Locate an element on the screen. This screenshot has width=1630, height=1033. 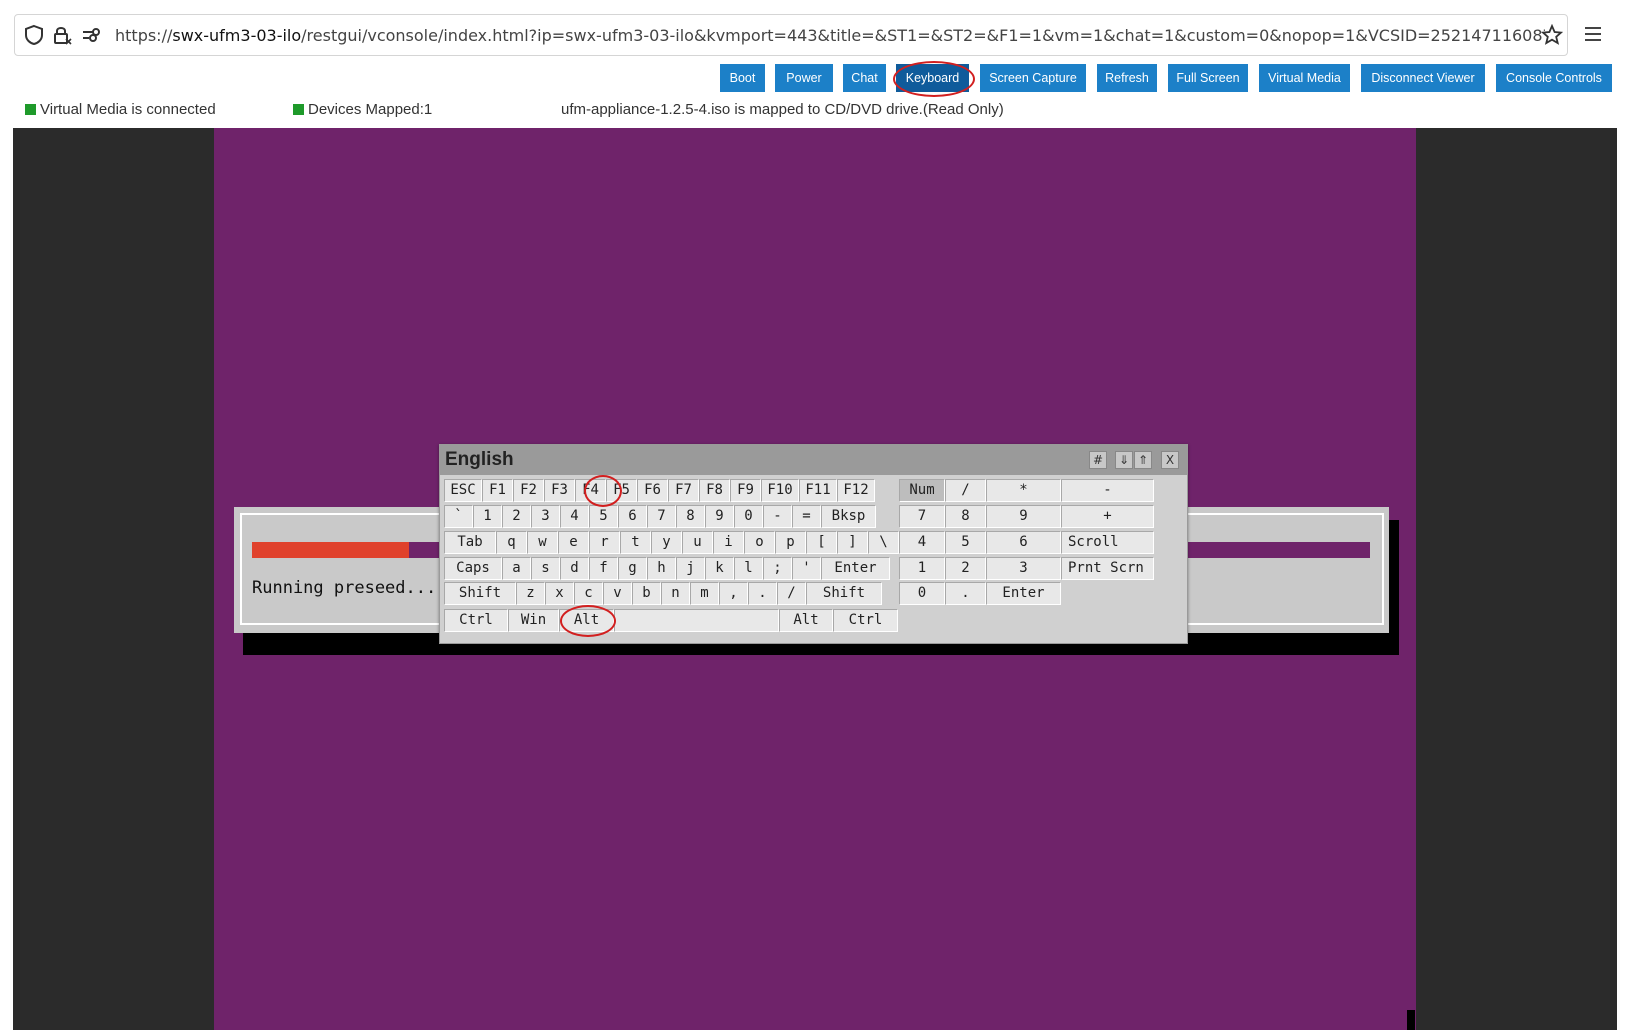
key-j: j is located at coordinates (690, 568).